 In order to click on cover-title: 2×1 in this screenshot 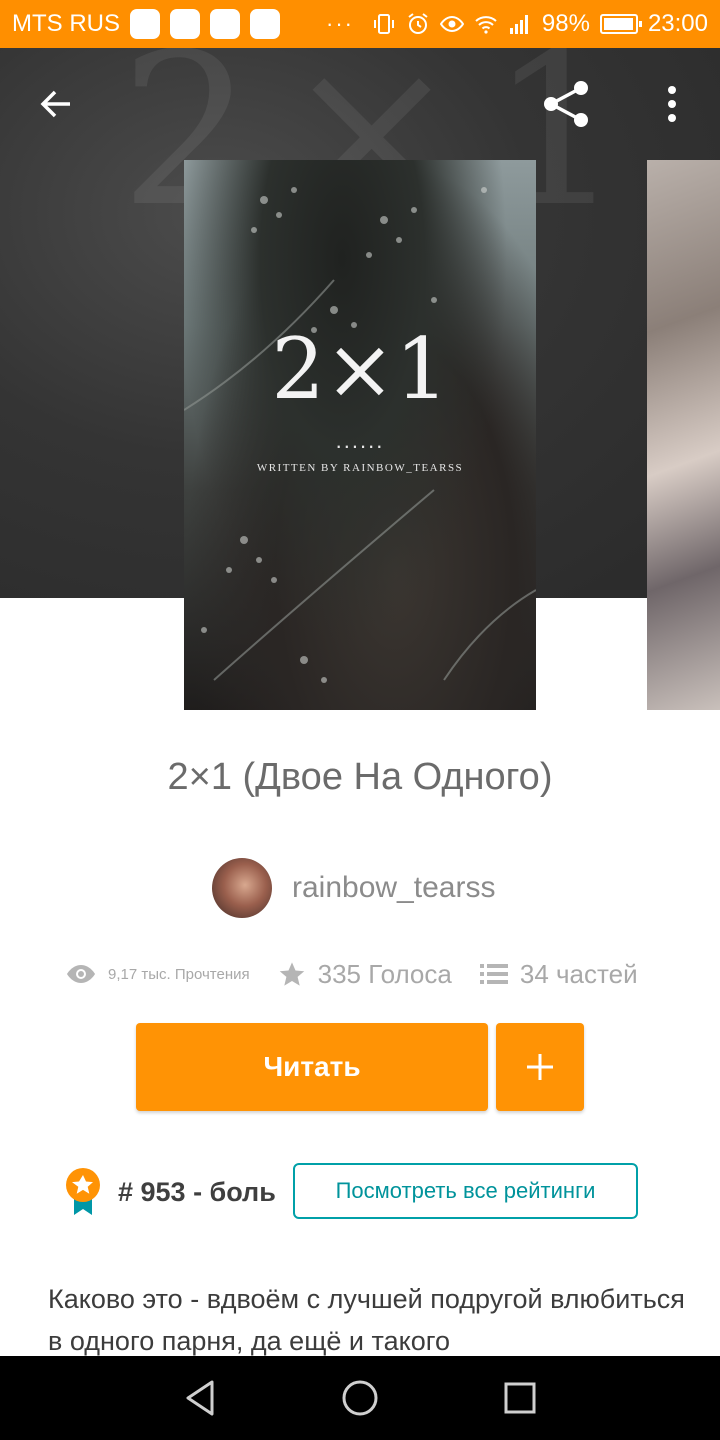, I will do `click(360, 369)`.